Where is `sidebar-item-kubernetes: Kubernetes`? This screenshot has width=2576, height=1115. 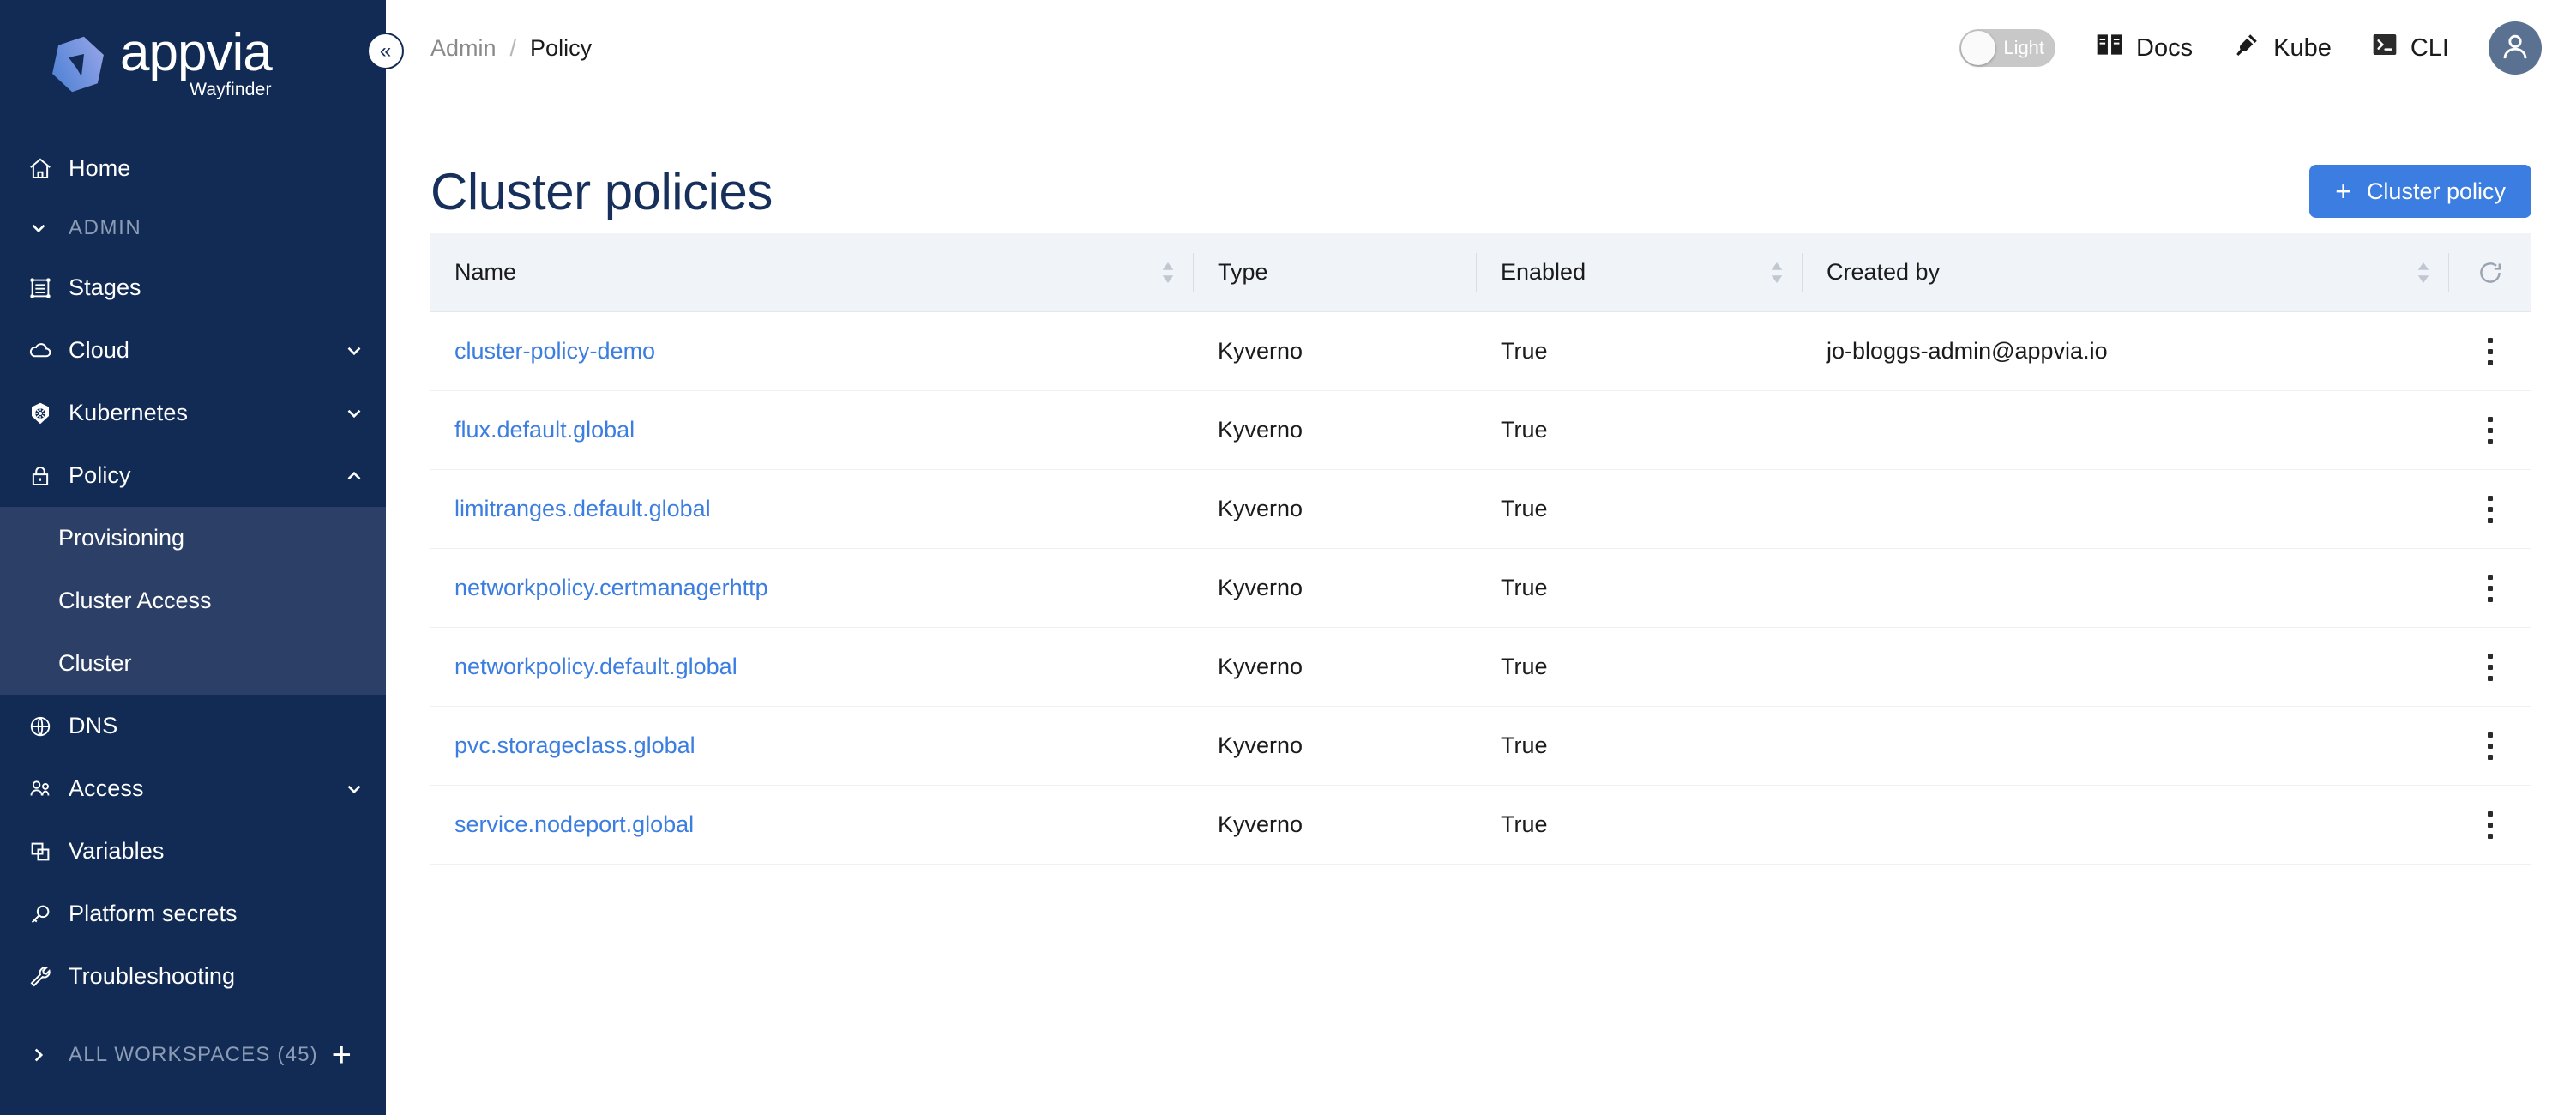
sidebar-item-kubernetes: Kubernetes is located at coordinates (193, 413).